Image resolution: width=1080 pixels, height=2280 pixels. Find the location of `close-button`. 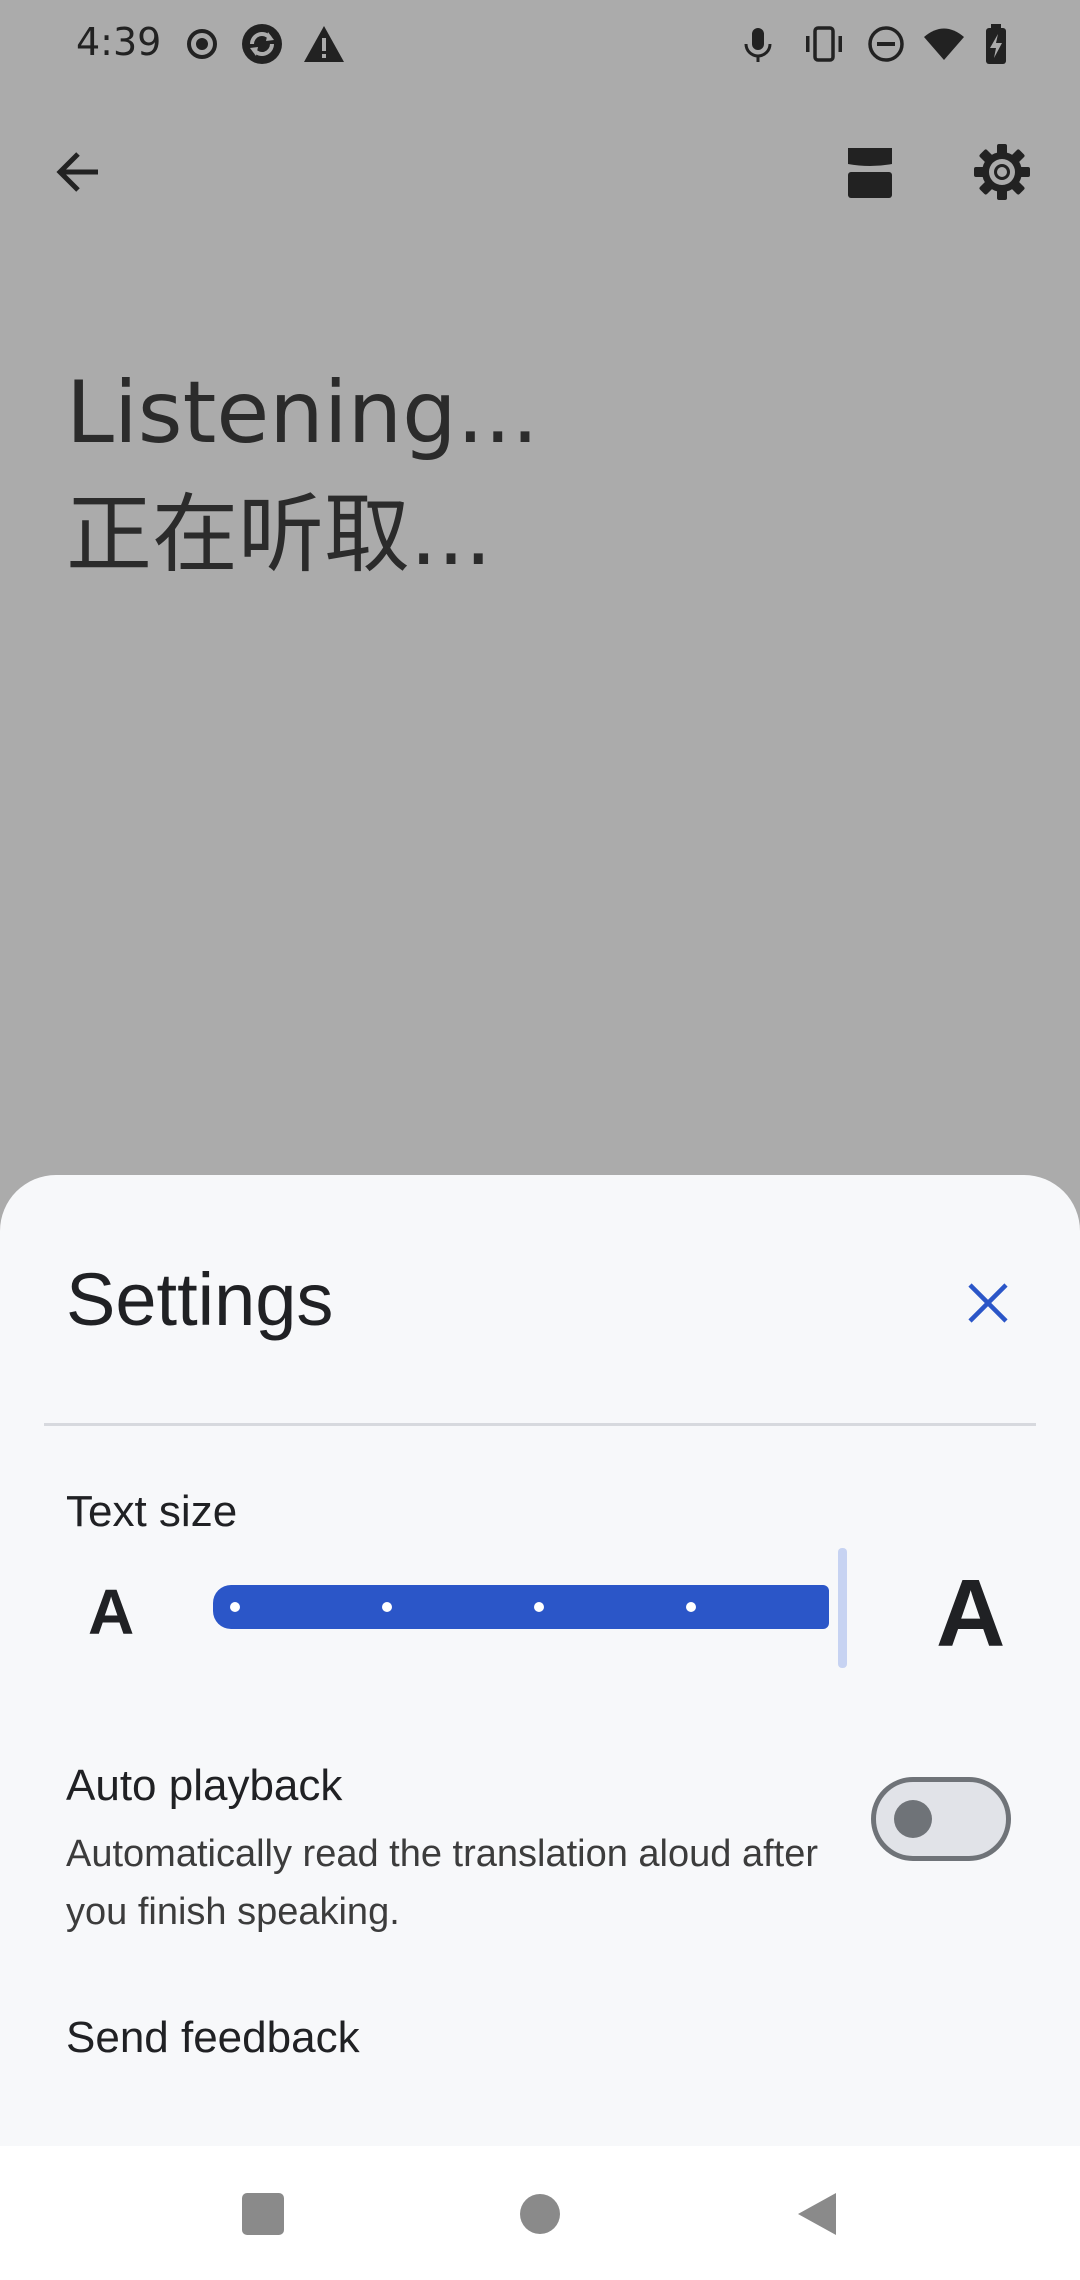

close-button is located at coordinates (988, 1303).